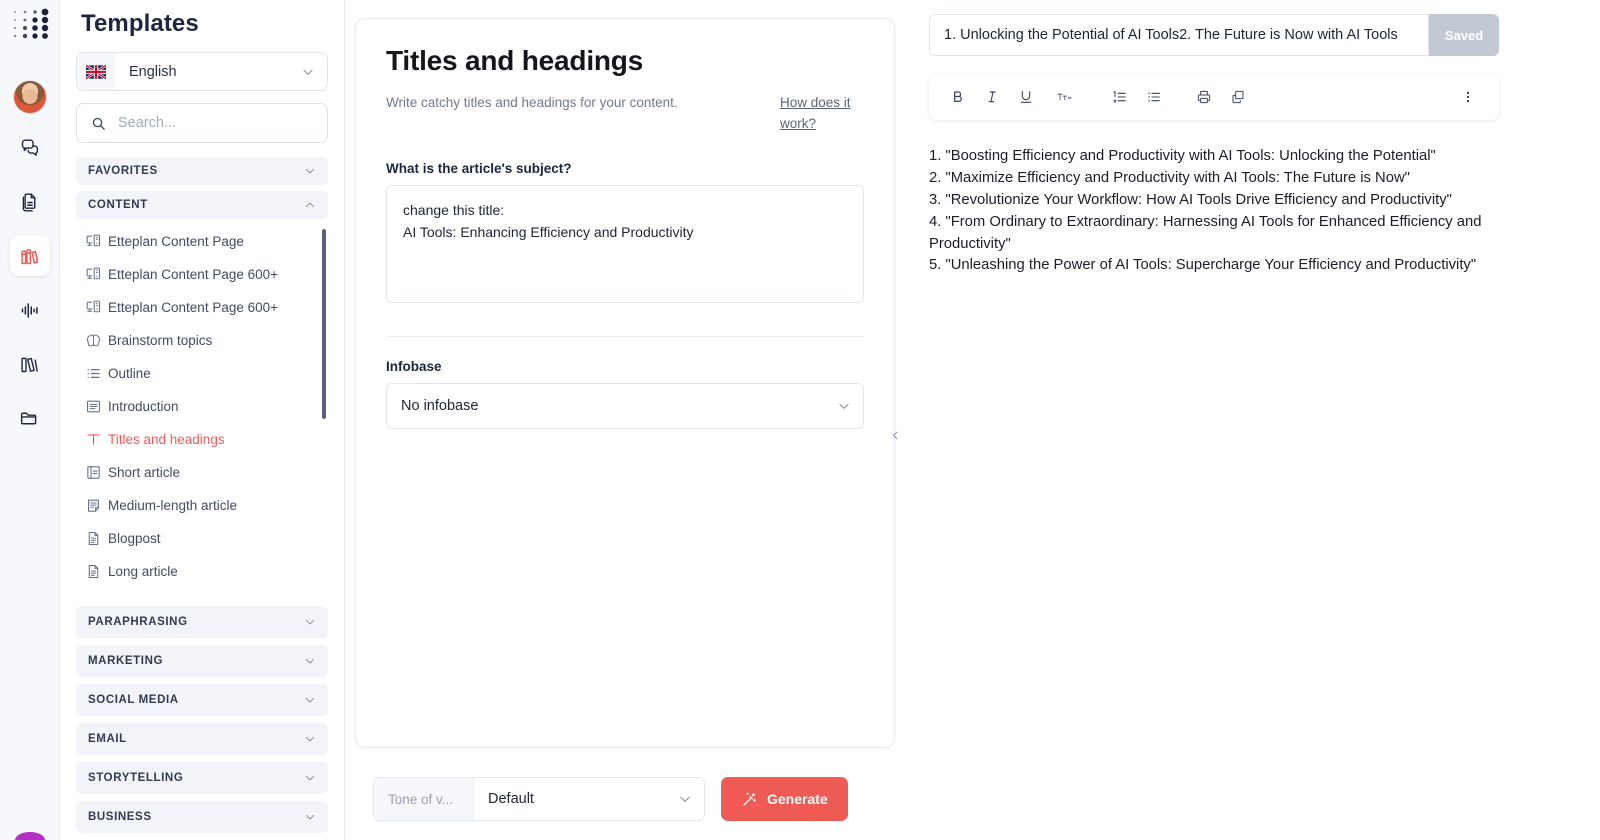 This screenshot has width=1600, height=840. I want to click on numbered-list-button, so click(1120, 97).